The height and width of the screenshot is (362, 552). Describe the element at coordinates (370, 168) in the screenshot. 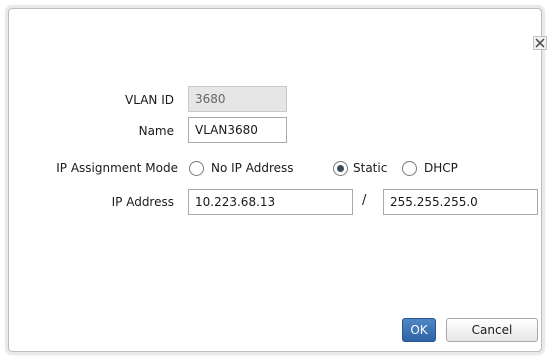

I see `radio-static-label: Static` at that location.